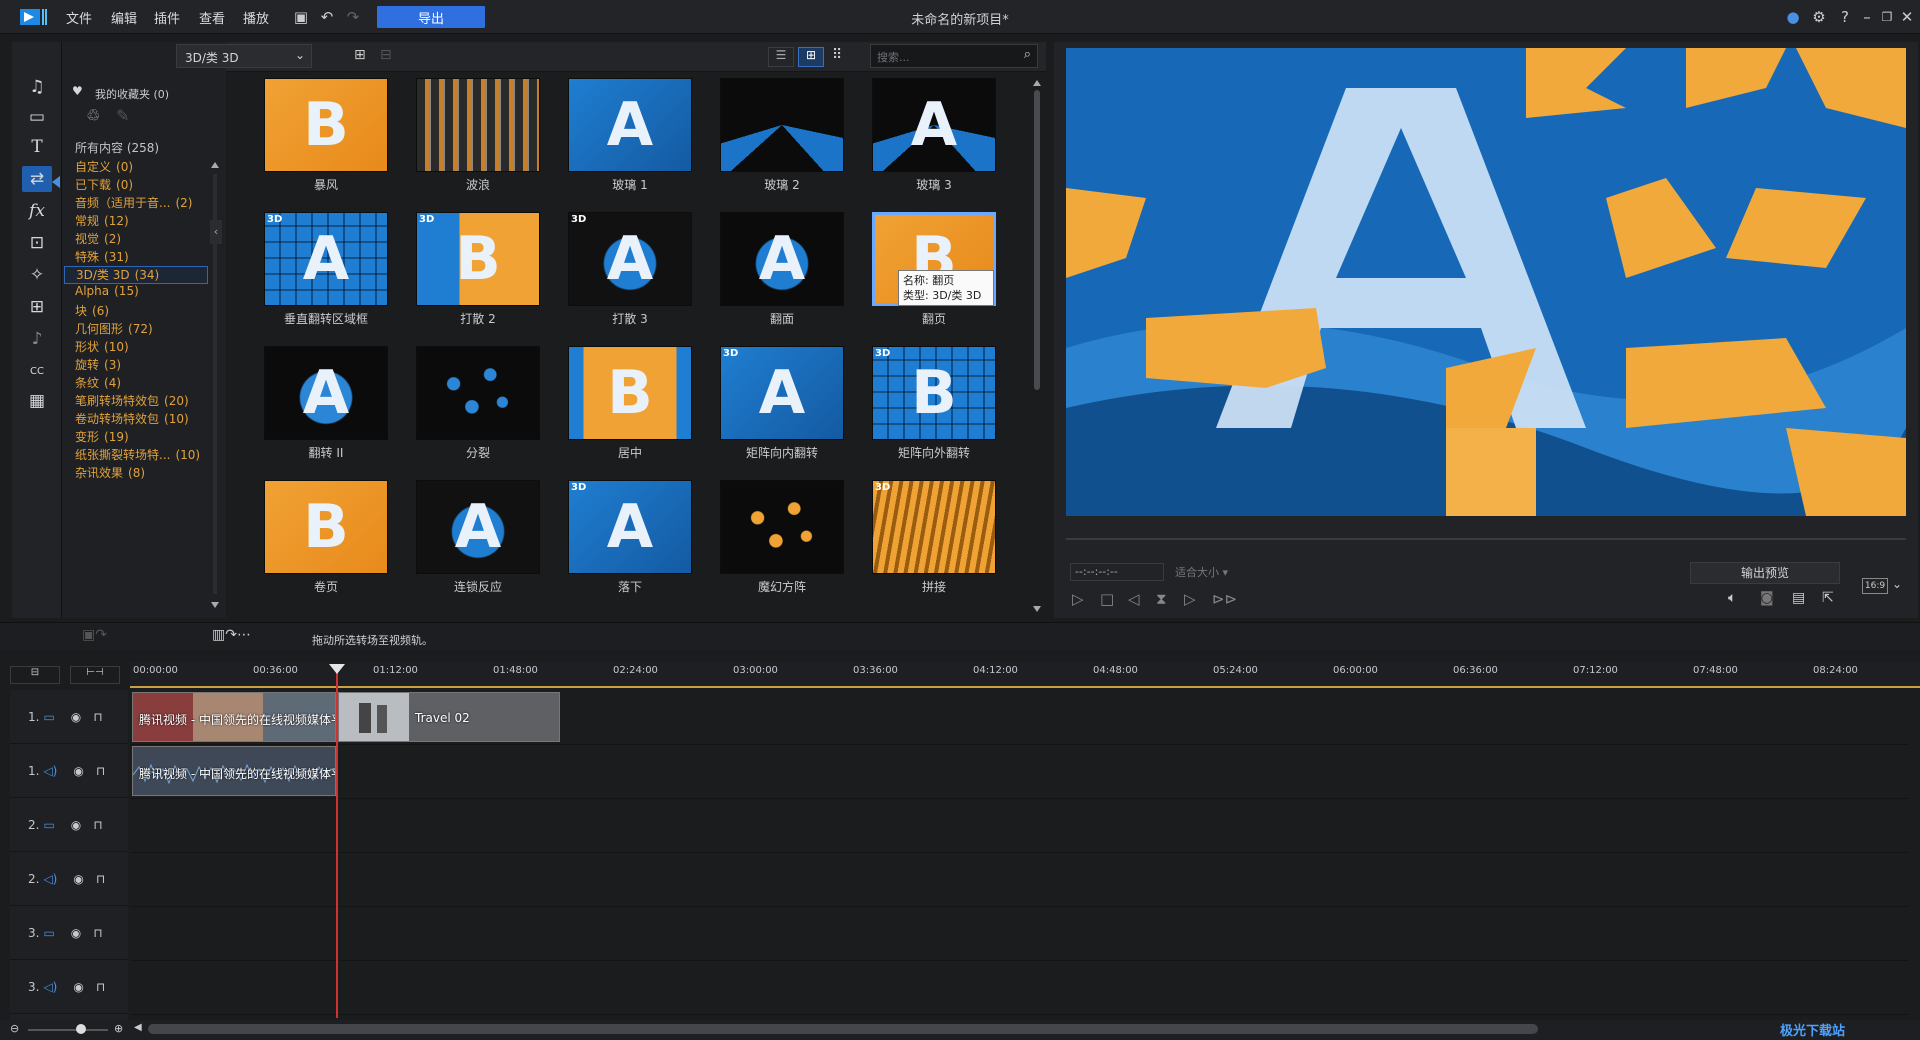  What do you see at coordinates (1134, 599) in the screenshot?
I see `previous-frame-icon: ◁` at bounding box center [1134, 599].